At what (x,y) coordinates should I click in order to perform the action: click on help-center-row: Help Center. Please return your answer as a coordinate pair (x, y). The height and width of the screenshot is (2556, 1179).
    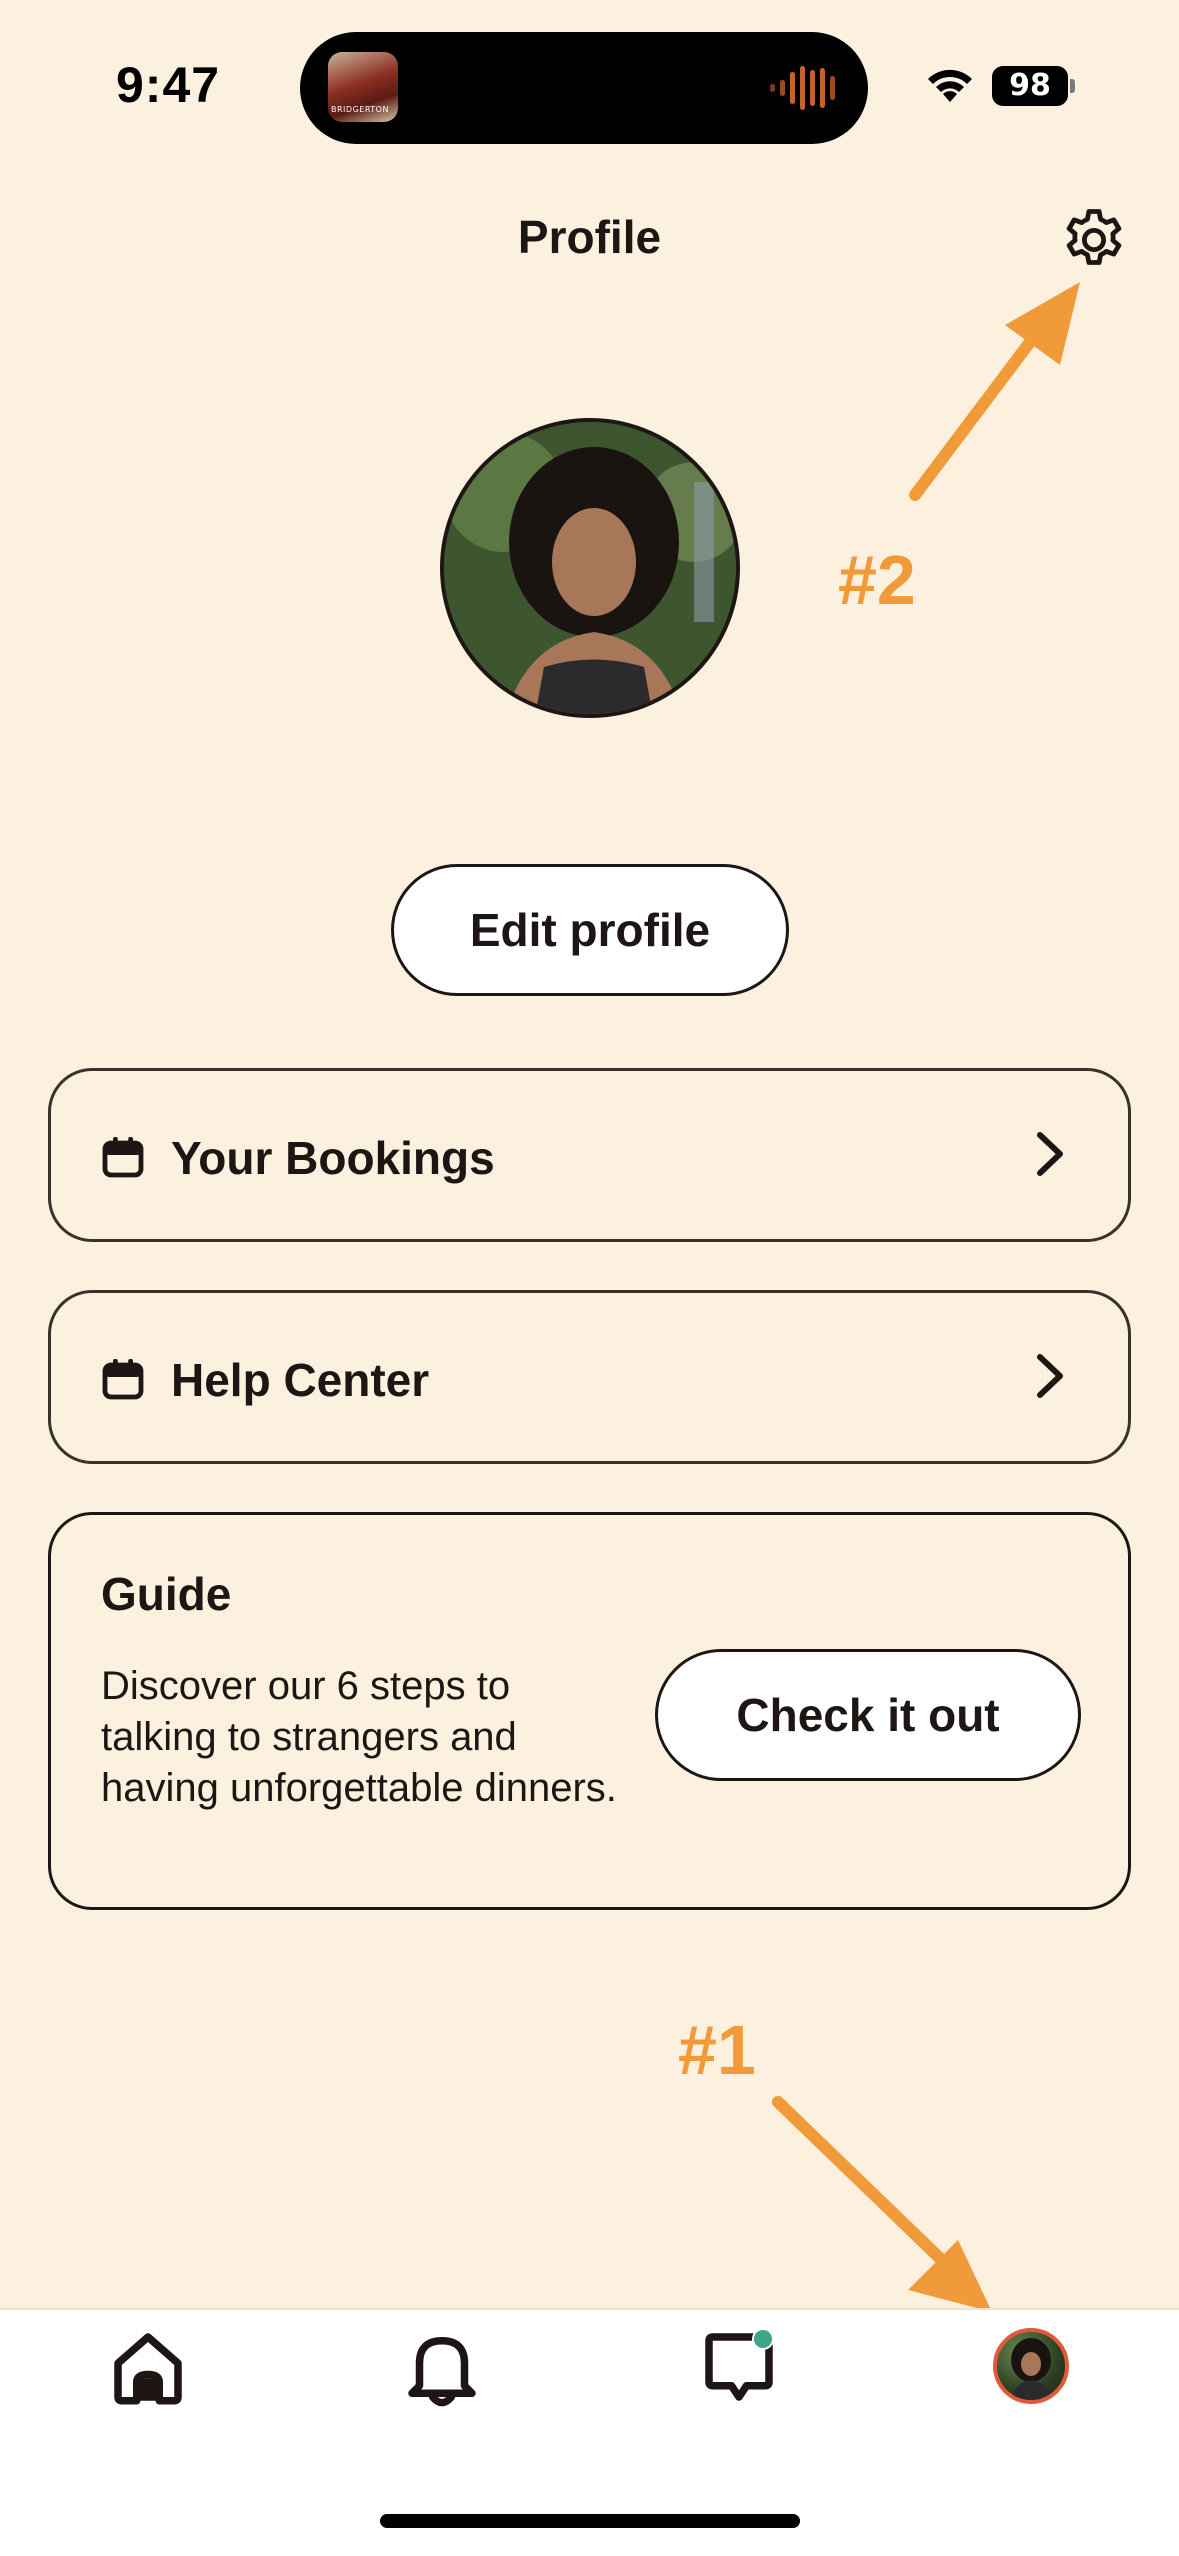
    Looking at the image, I should click on (589, 1377).